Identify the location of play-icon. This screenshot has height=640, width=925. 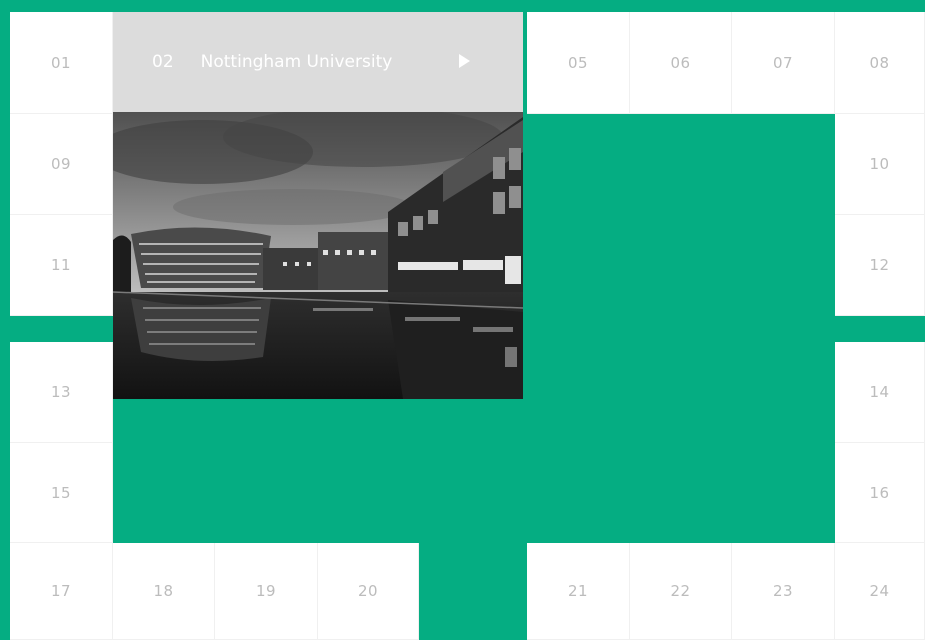
(464, 61).